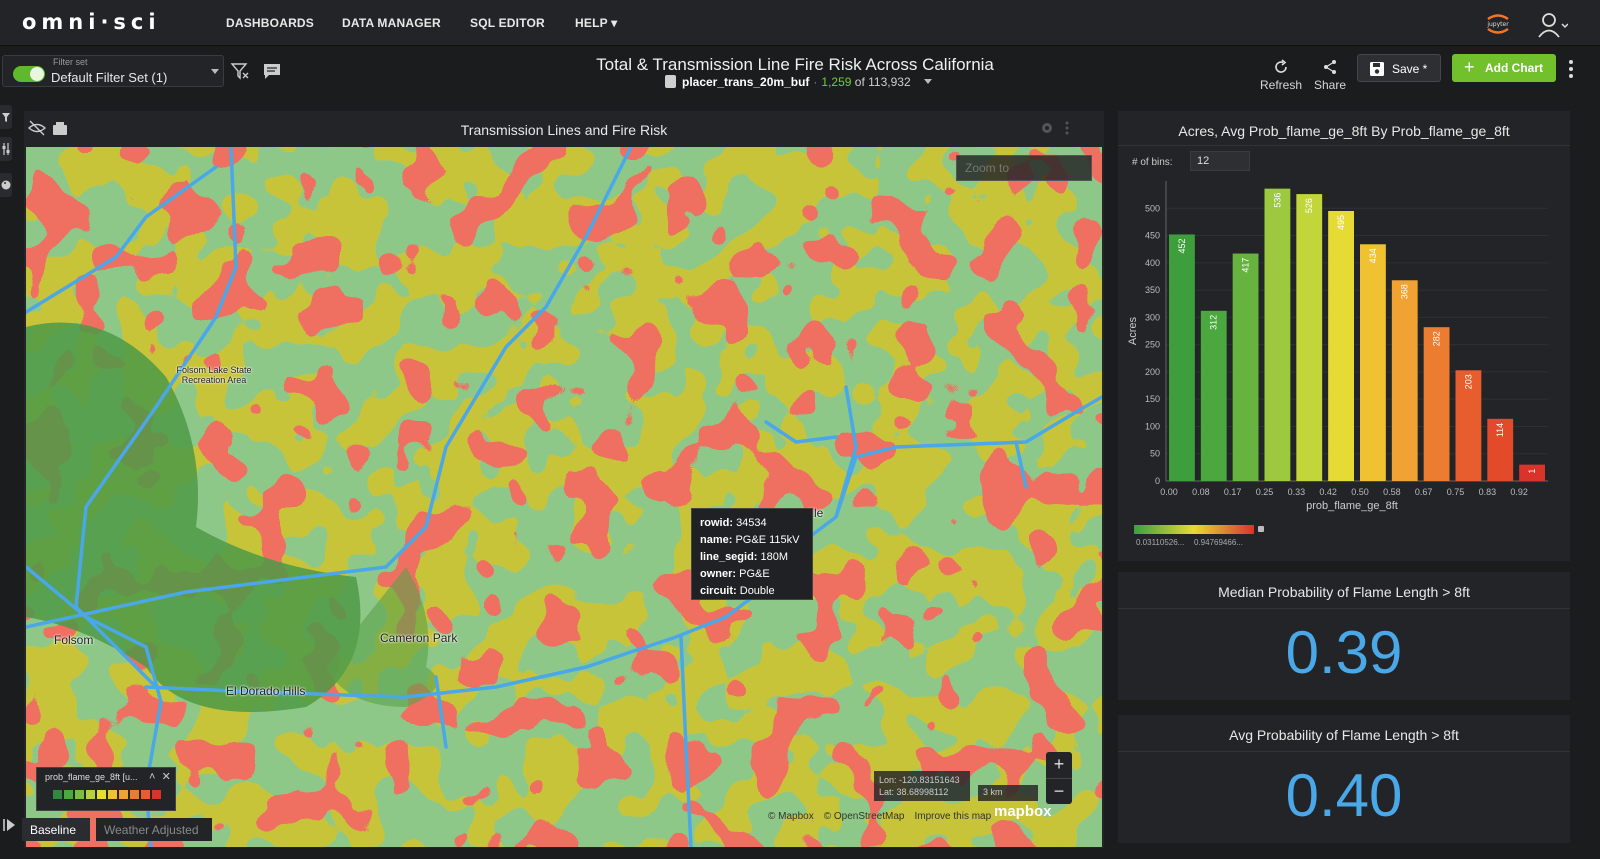 The width and height of the screenshot is (1600, 859). Describe the element at coordinates (507, 23) in the screenshot. I see `nav-sql-editor: SQL EDITOR` at that location.